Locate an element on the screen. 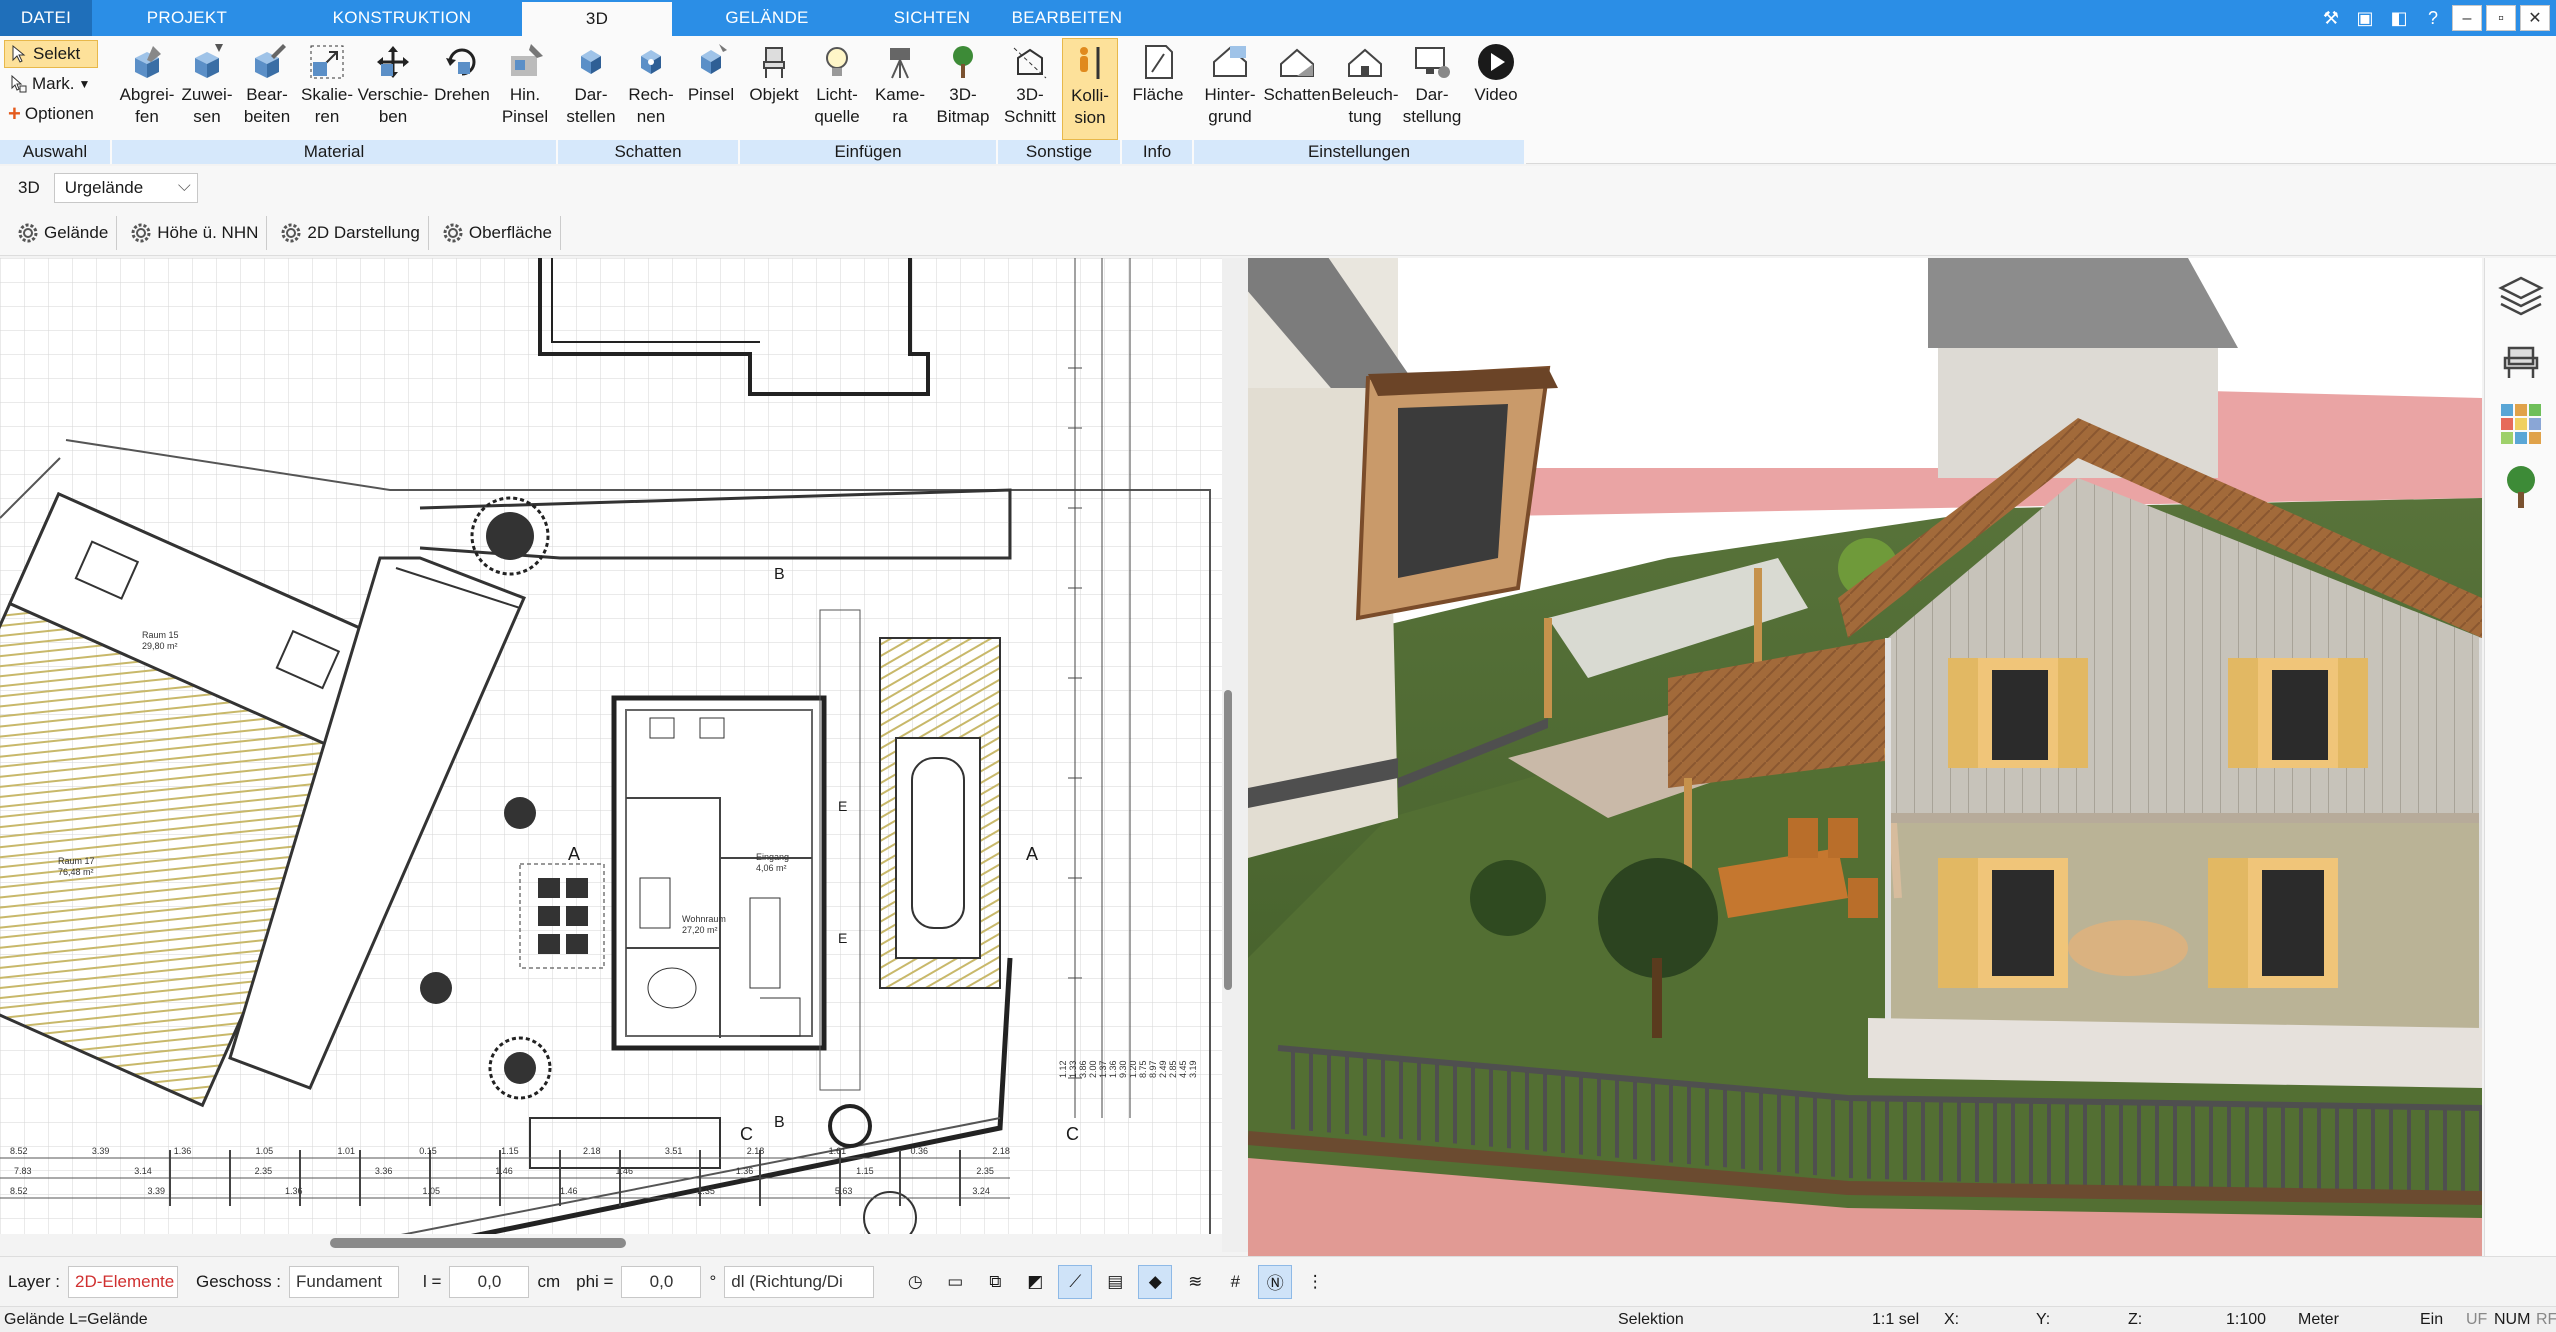  brush-cube-icon is located at coordinates (527, 60).